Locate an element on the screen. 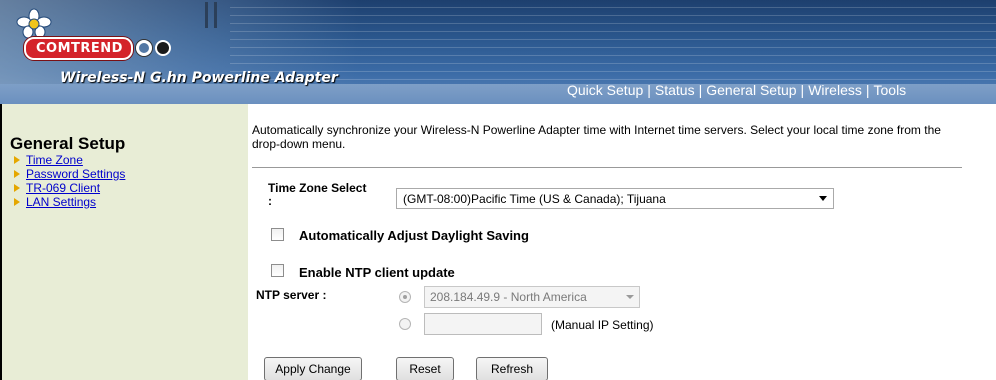 The height and width of the screenshot is (380, 996). brand-logo: COMTREND is located at coordinates (97, 48).